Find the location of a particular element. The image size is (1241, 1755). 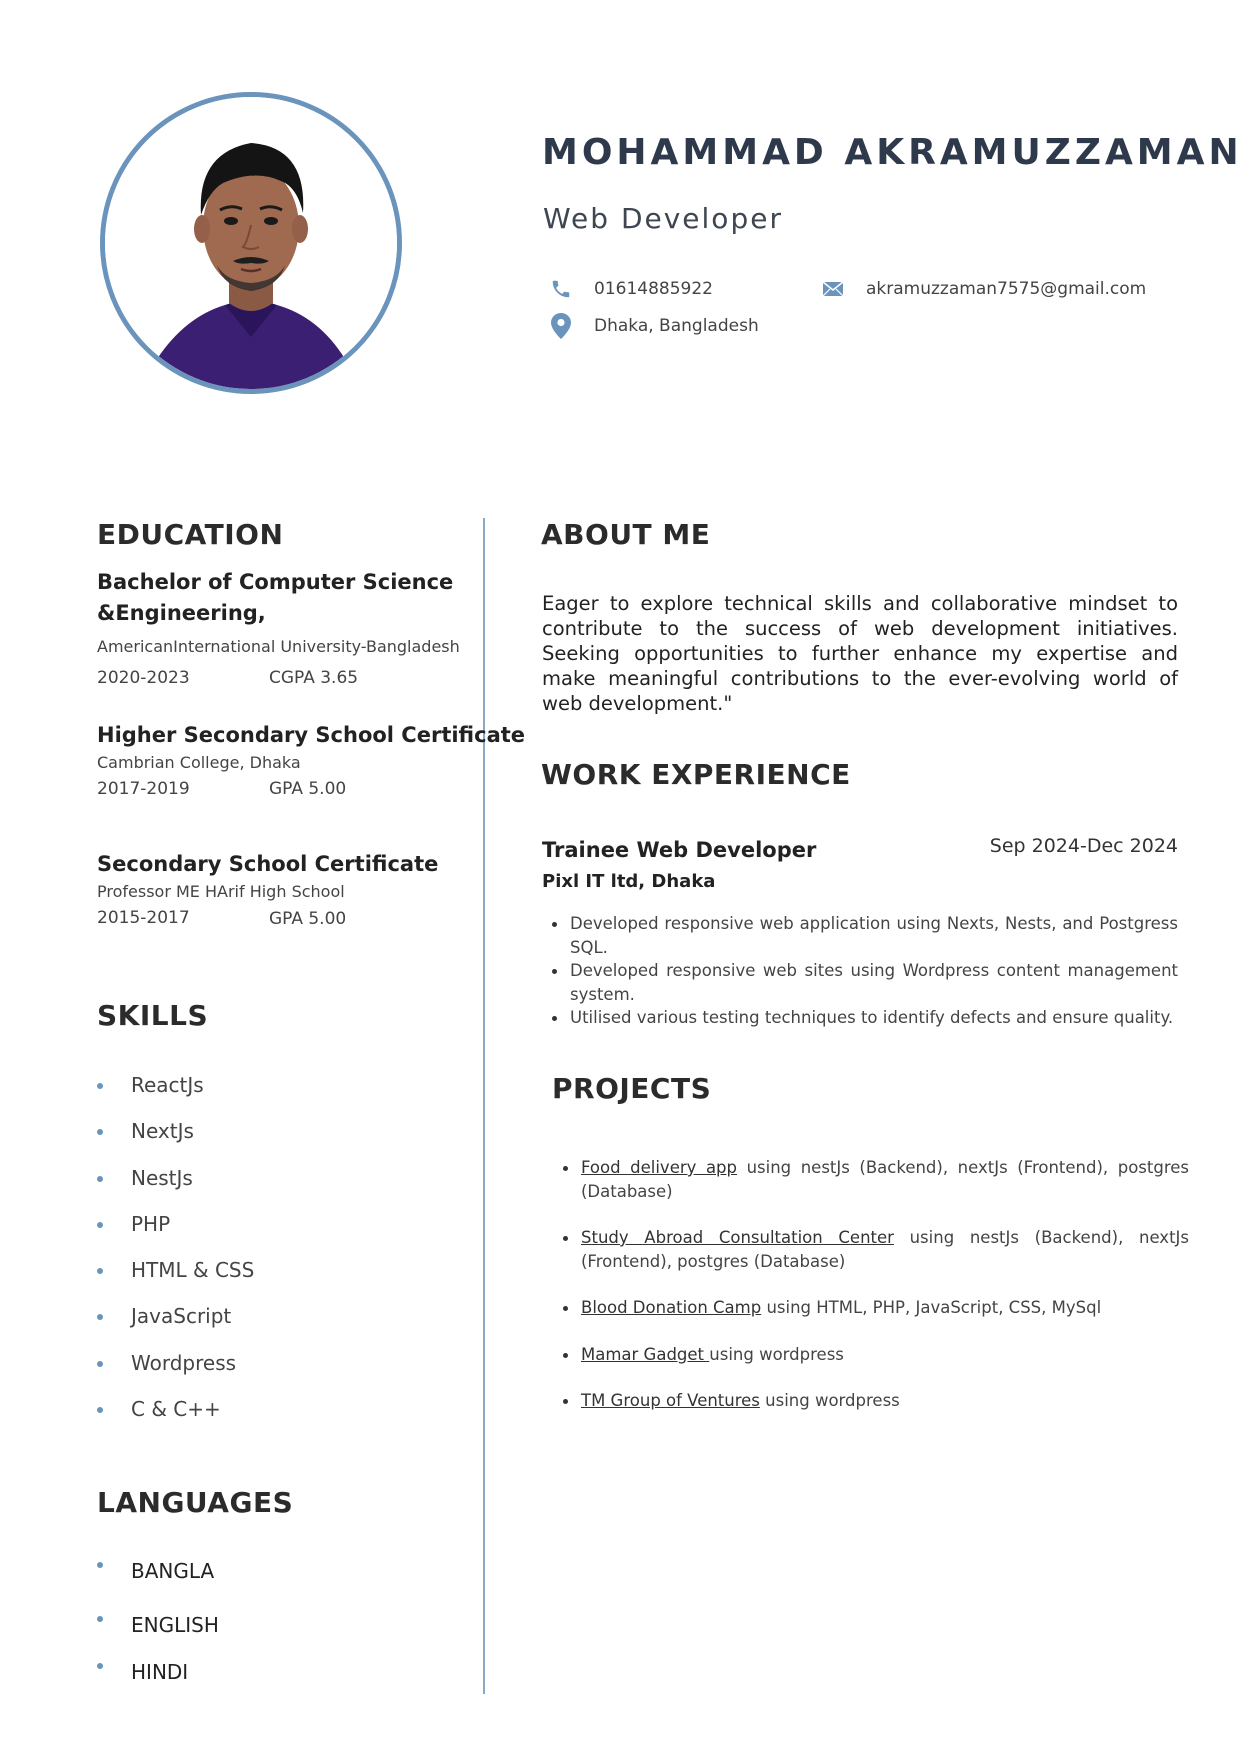

skill-item: PHP is located at coordinates (175, 1234).